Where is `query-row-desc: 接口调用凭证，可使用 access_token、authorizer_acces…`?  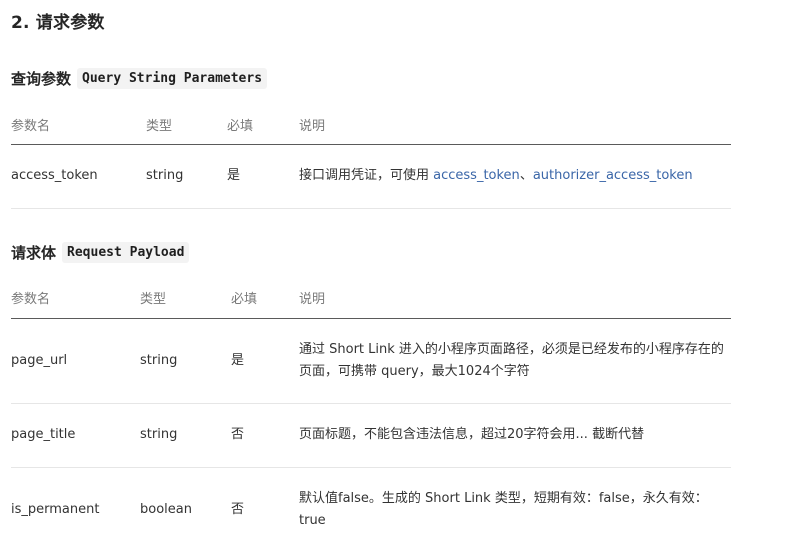 query-row-desc: 接口调用凭证，可使用 access_token、authorizer_acces… is located at coordinates (514, 176).